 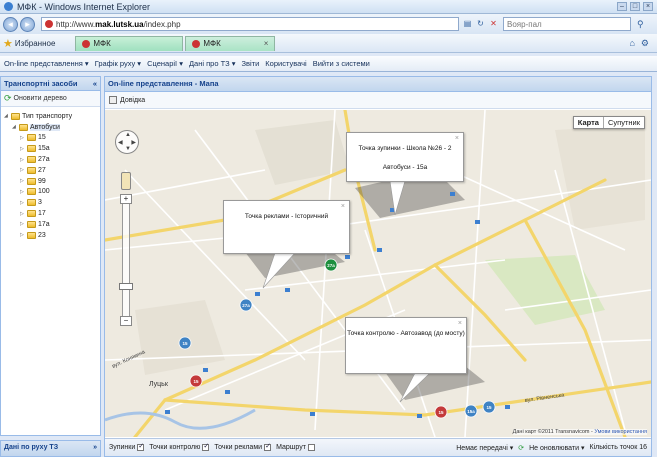 I want to click on home-icon: ⌂, so click(x=631, y=43).